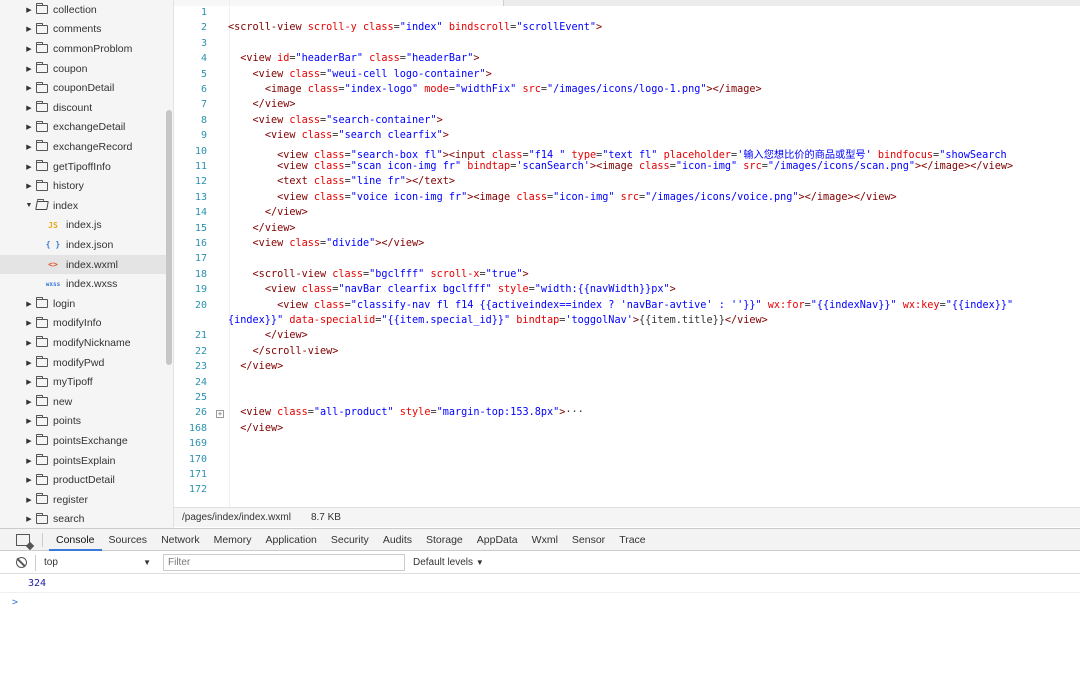 The image size is (1080, 681). Describe the element at coordinates (467, 155) in the screenshot. I see `code-token: ><input` at that location.